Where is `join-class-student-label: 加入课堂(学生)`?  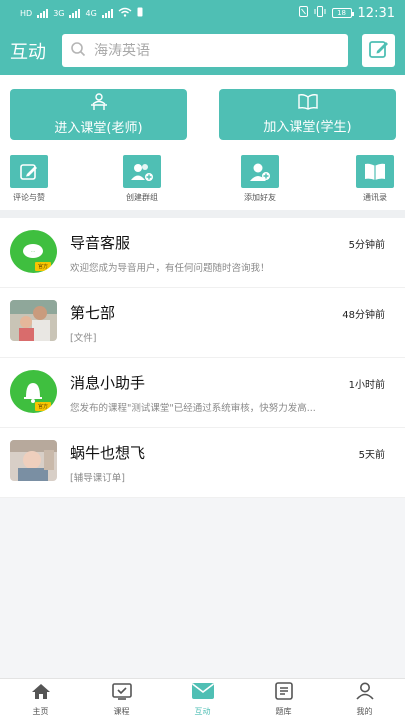 join-class-student-label: 加入课堂(学生) is located at coordinates (307, 127).